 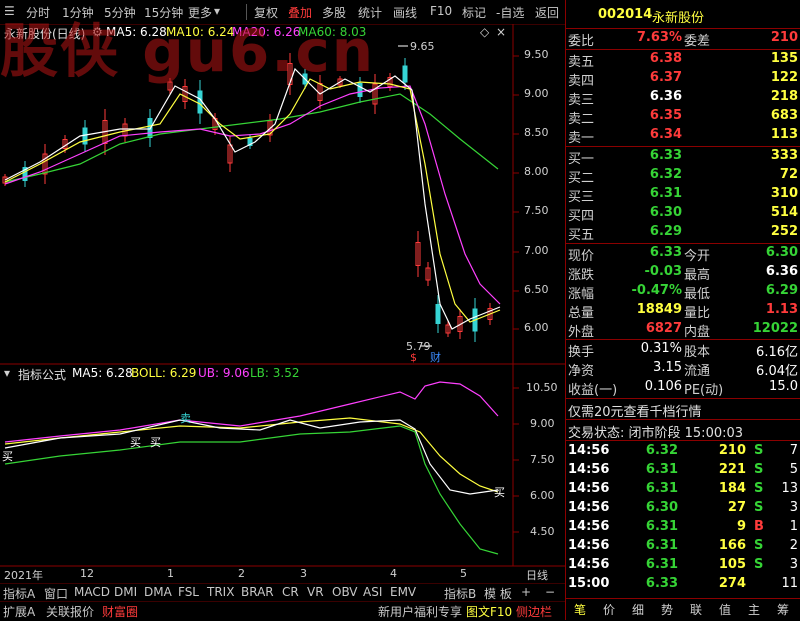 I want to click on tab-trix: TRIX, so click(x=220, y=592).